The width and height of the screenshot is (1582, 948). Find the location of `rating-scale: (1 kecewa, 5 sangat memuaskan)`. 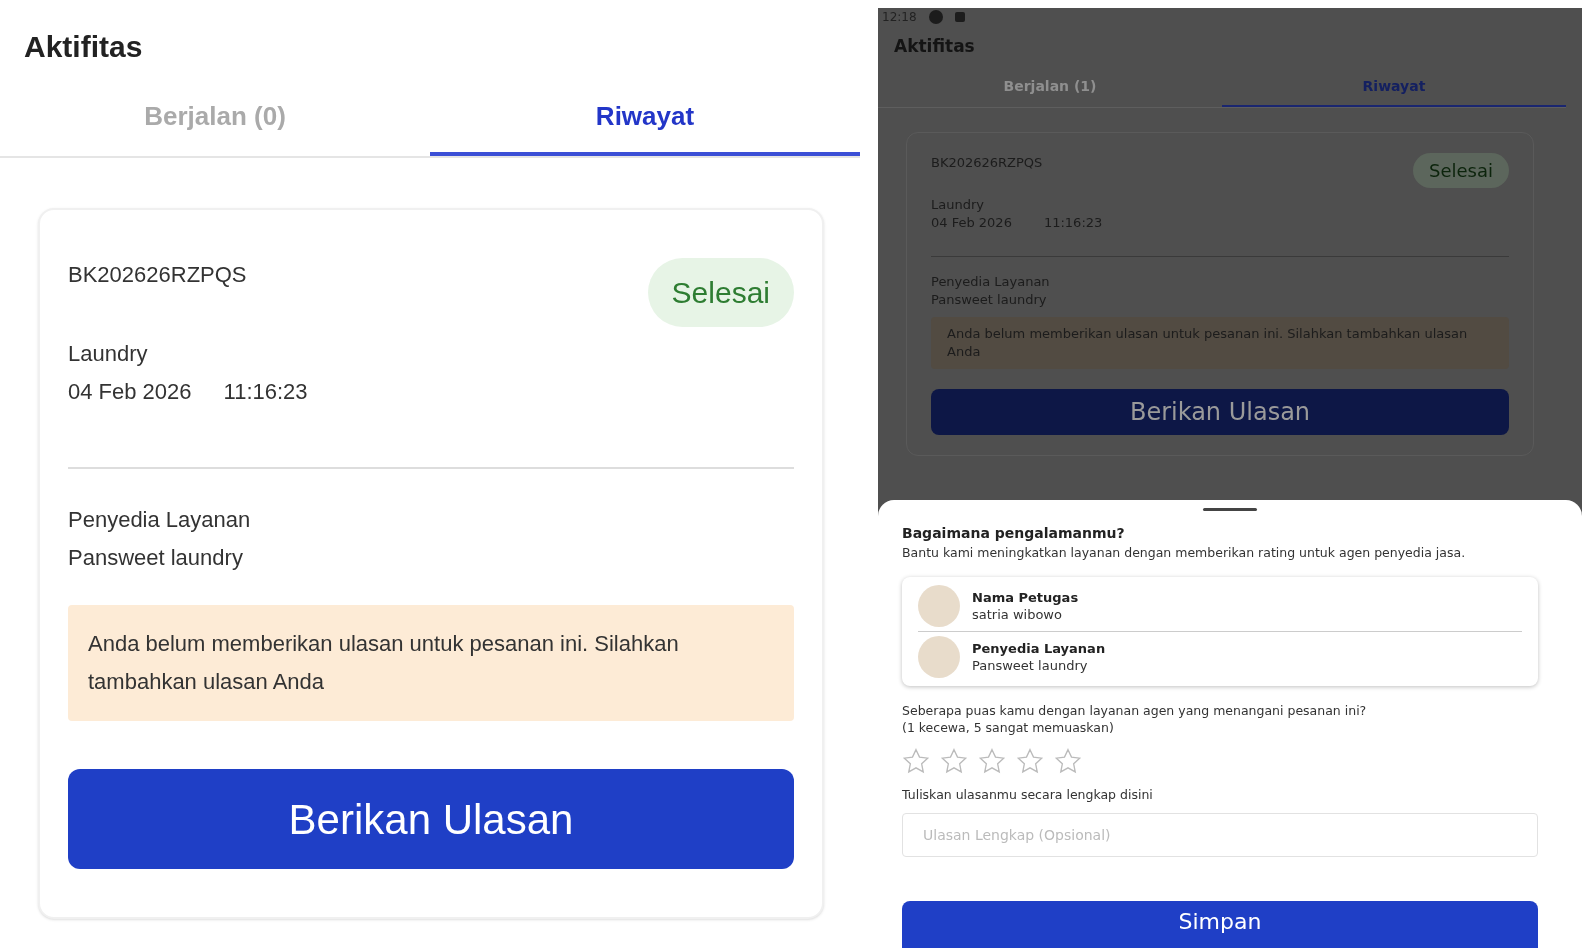

rating-scale: (1 kecewa, 5 sangat memuaskan) is located at coordinates (1008, 727).